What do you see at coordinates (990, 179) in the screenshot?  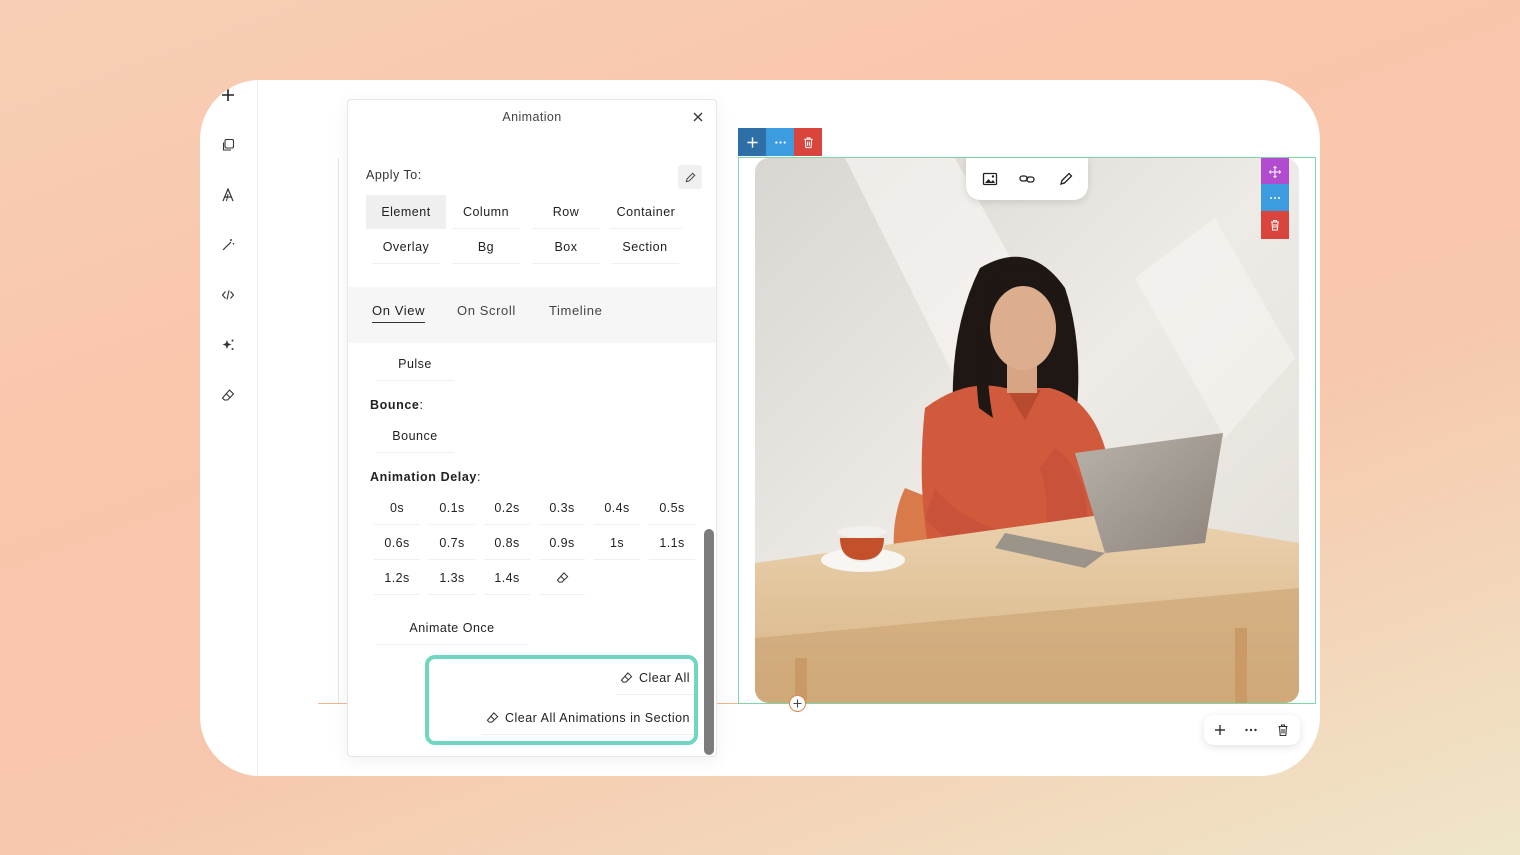 I see `image-icon` at bounding box center [990, 179].